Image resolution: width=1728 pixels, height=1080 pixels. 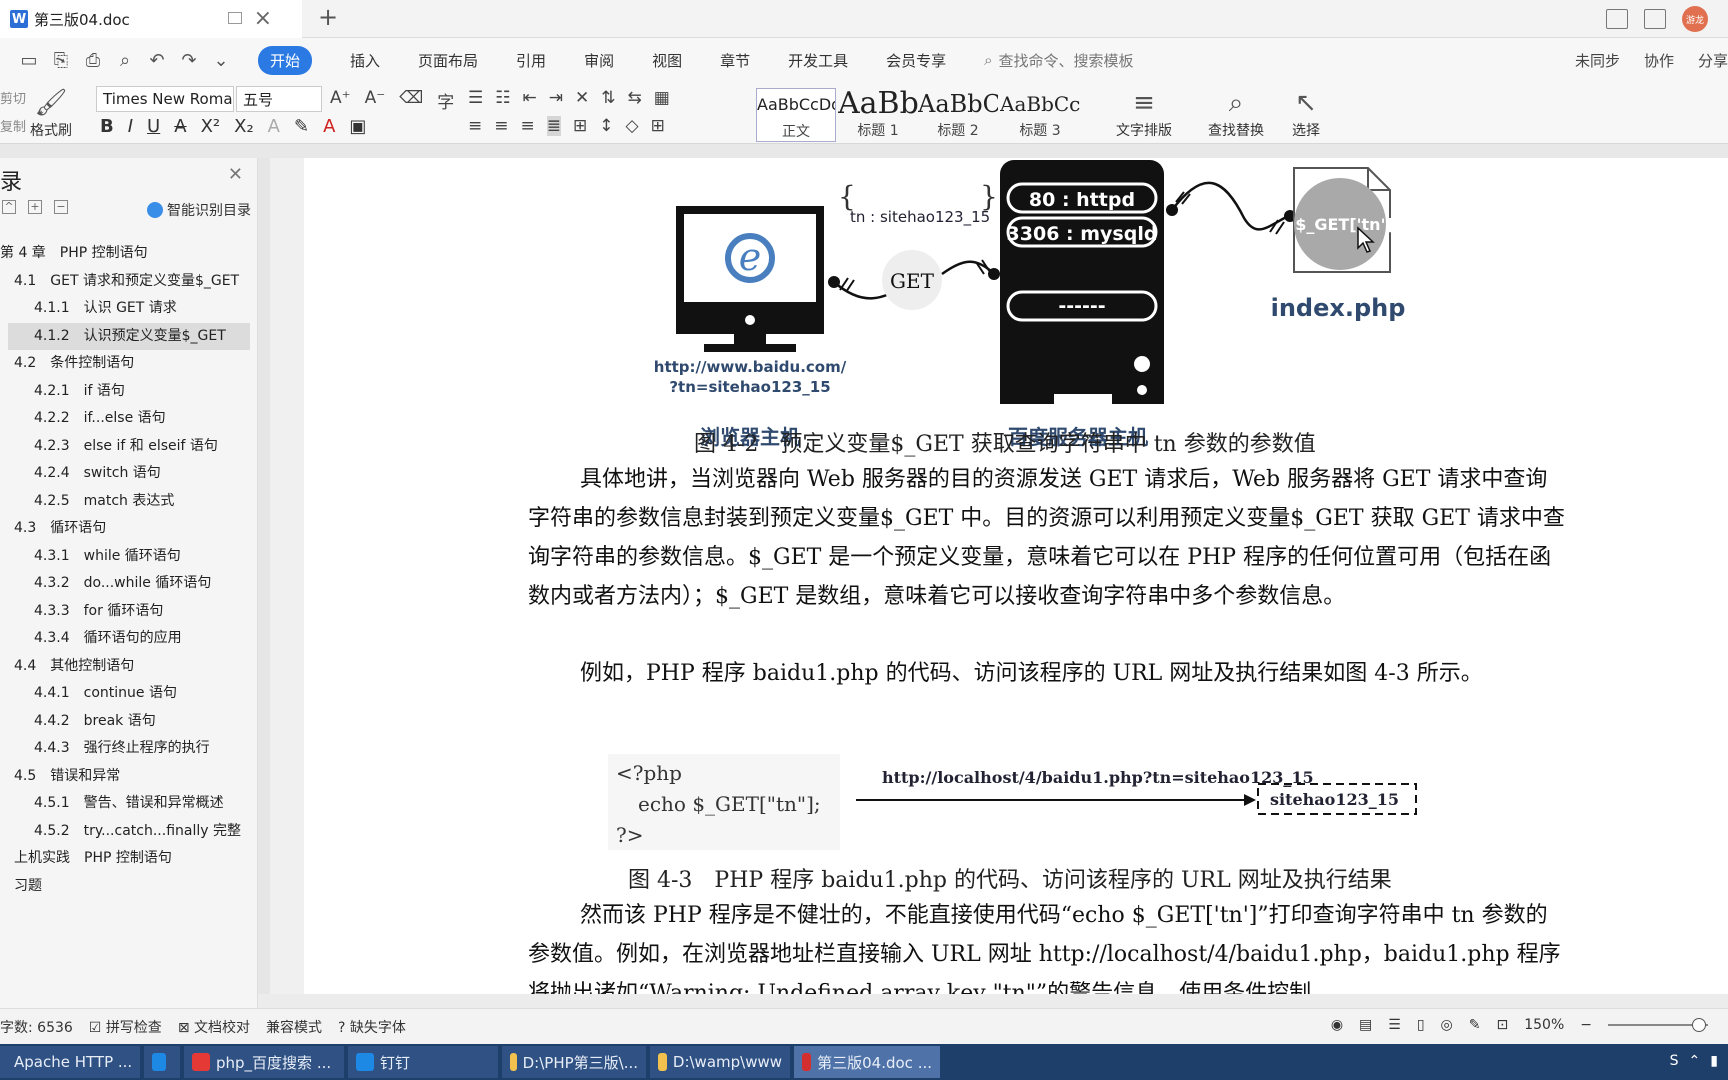 I want to click on find-replace-button: ⌕ 查找替换, so click(x=1236, y=114).